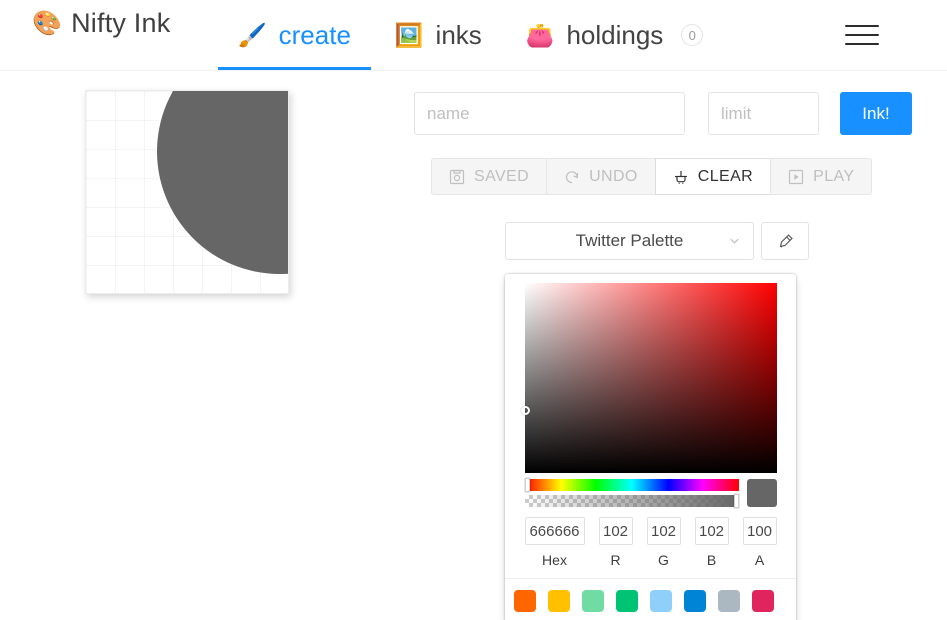 This screenshot has height=620, width=947. What do you see at coordinates (761, 493) in the screenshot?
I see `color-preview-swatch` at bounding box center [761, 493].